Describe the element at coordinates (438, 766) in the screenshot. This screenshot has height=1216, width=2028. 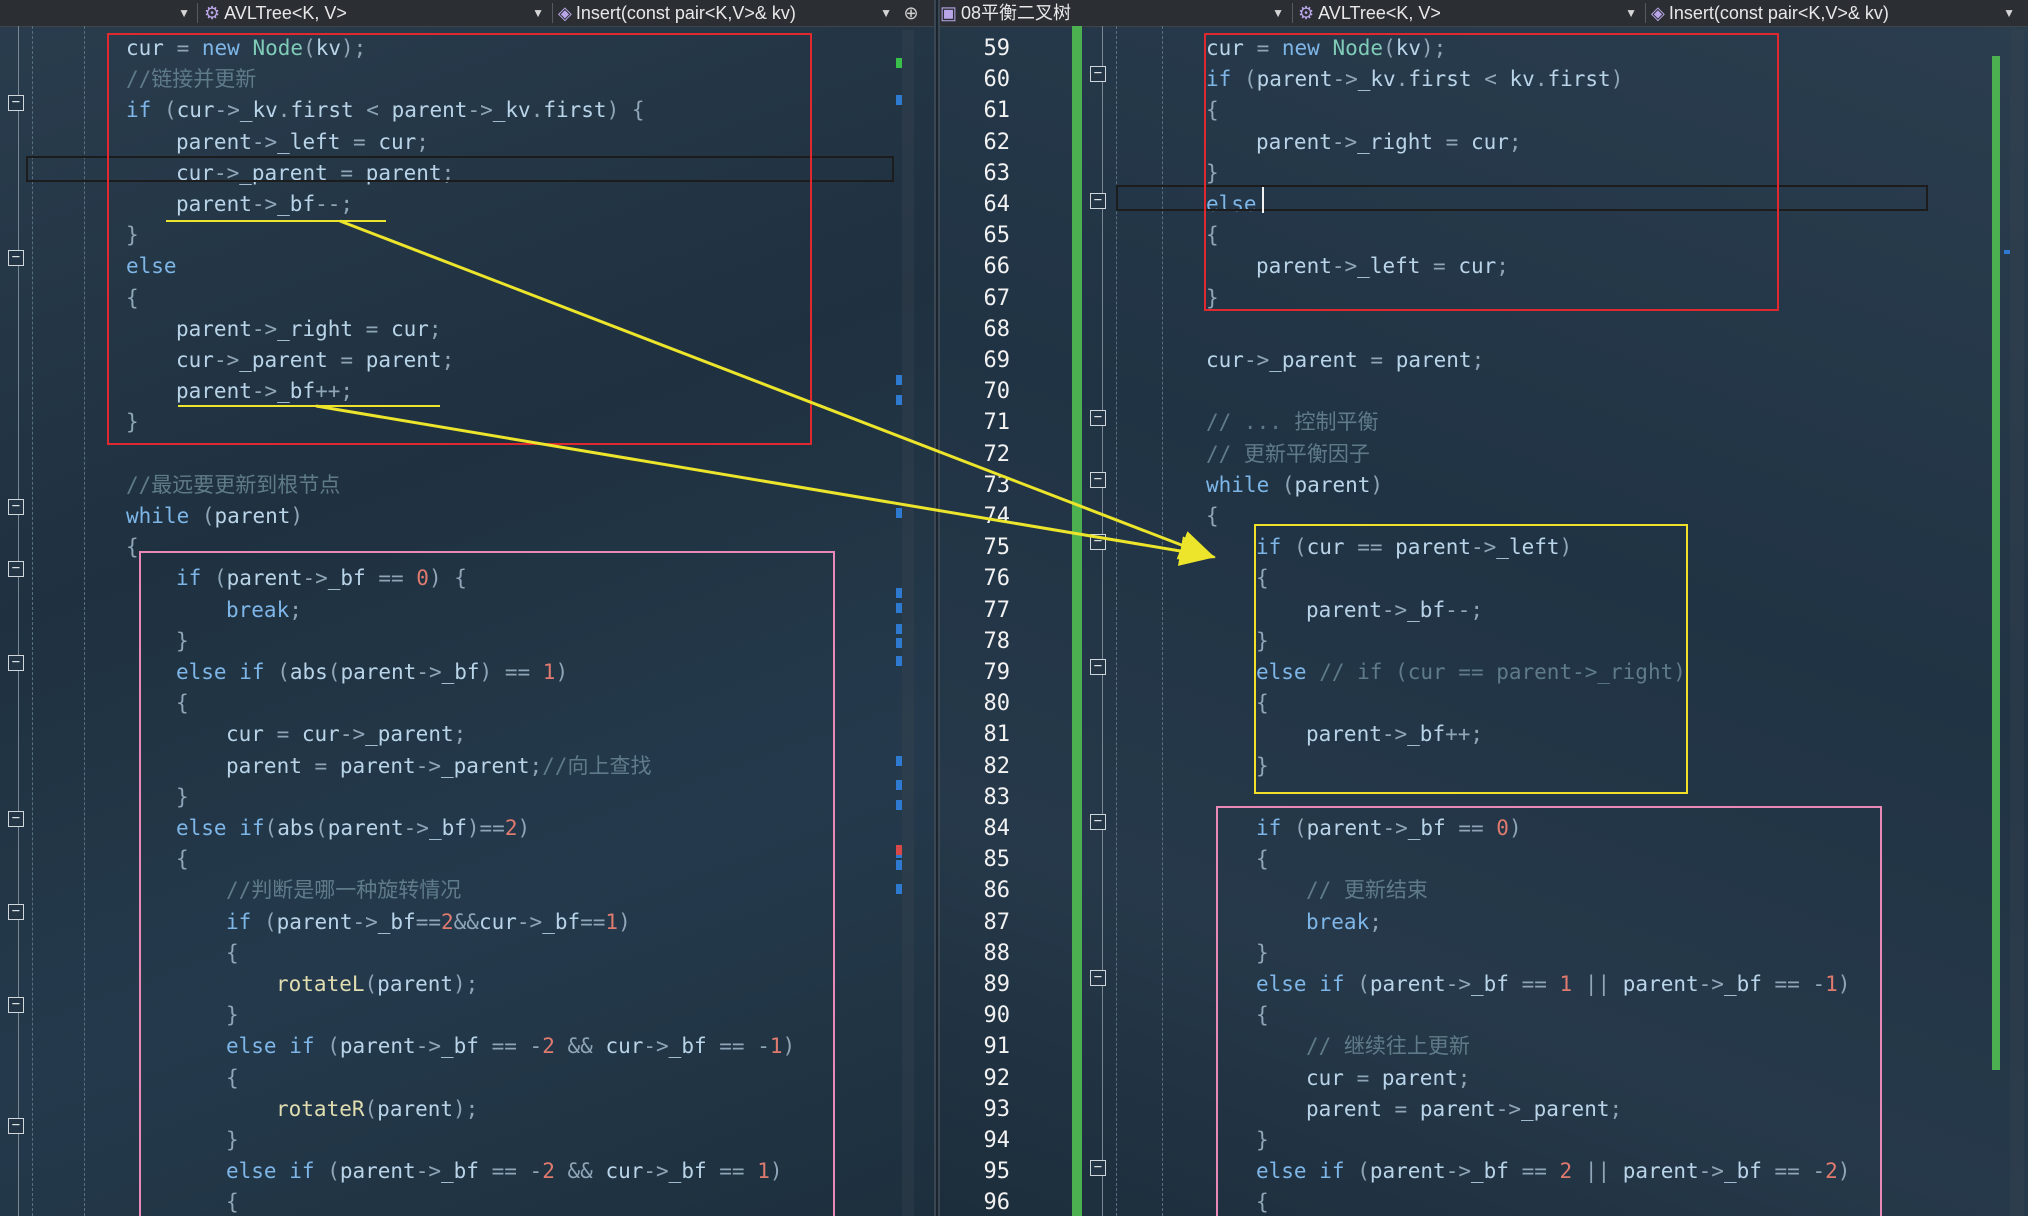
I see `code-line: parent = parent->_parent;//向上查找` at that location.